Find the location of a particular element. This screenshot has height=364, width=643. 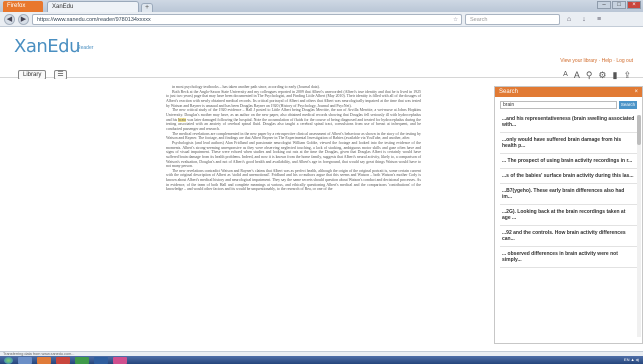

decrease-font-button: A is located at coordinates (565, 75).